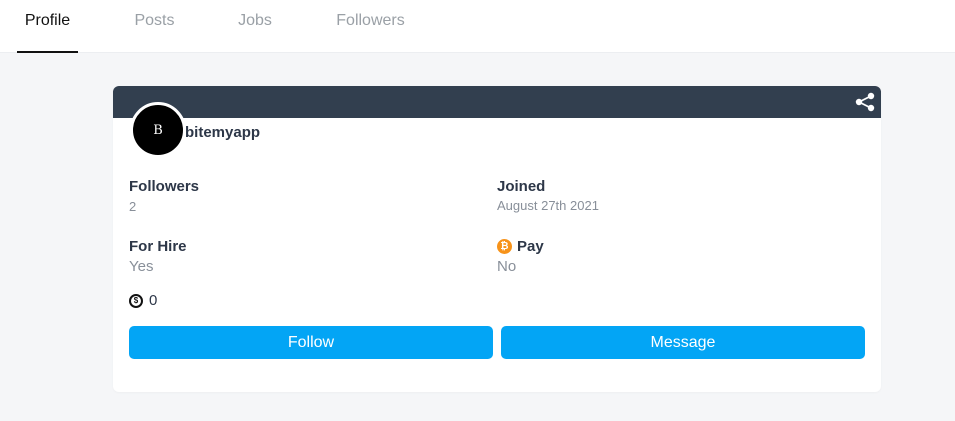 The height and width of the screenshot is (421, 955). What do you see at coordinates (683, 342) in the screenshot?
I see `message-button: Message` at bounding box center [683, 342].